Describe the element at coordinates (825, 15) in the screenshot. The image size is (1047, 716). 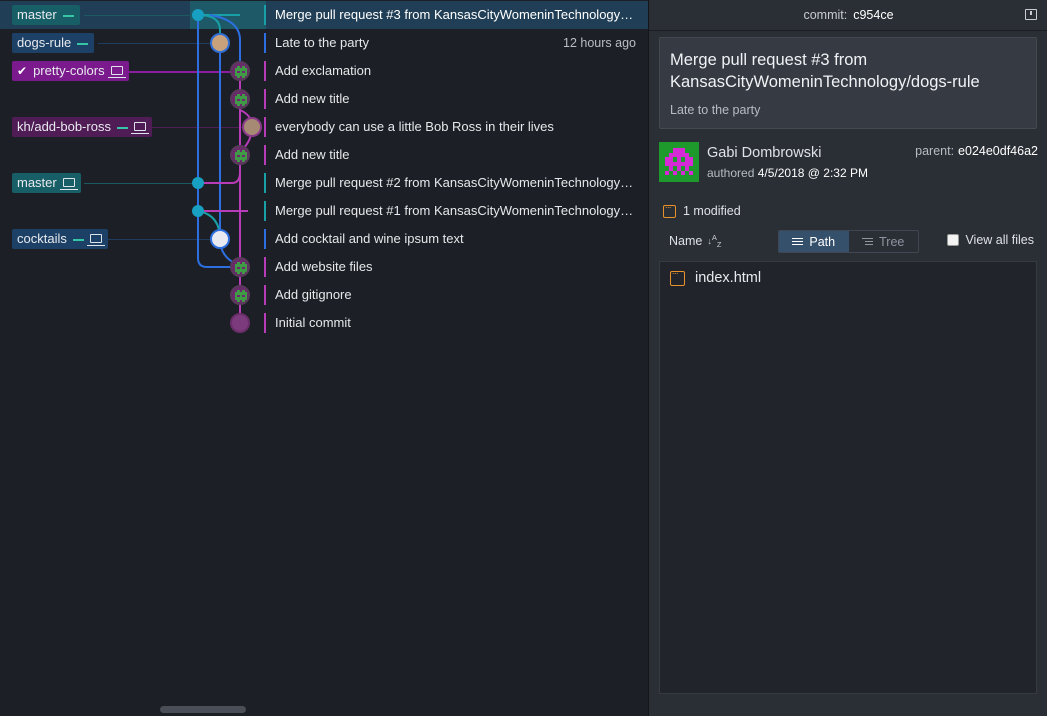
I see `commit-label: commit:` at that location.